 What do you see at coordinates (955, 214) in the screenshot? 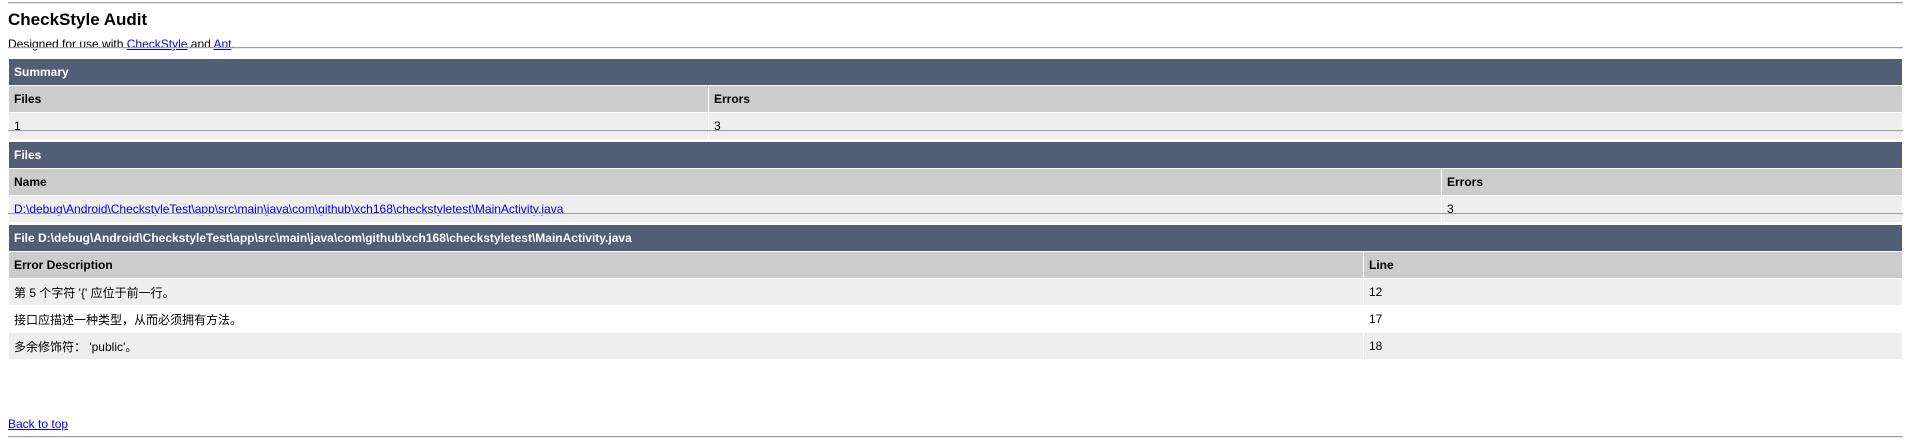
I see `divider-after-files` at bounding box center [955, 214].